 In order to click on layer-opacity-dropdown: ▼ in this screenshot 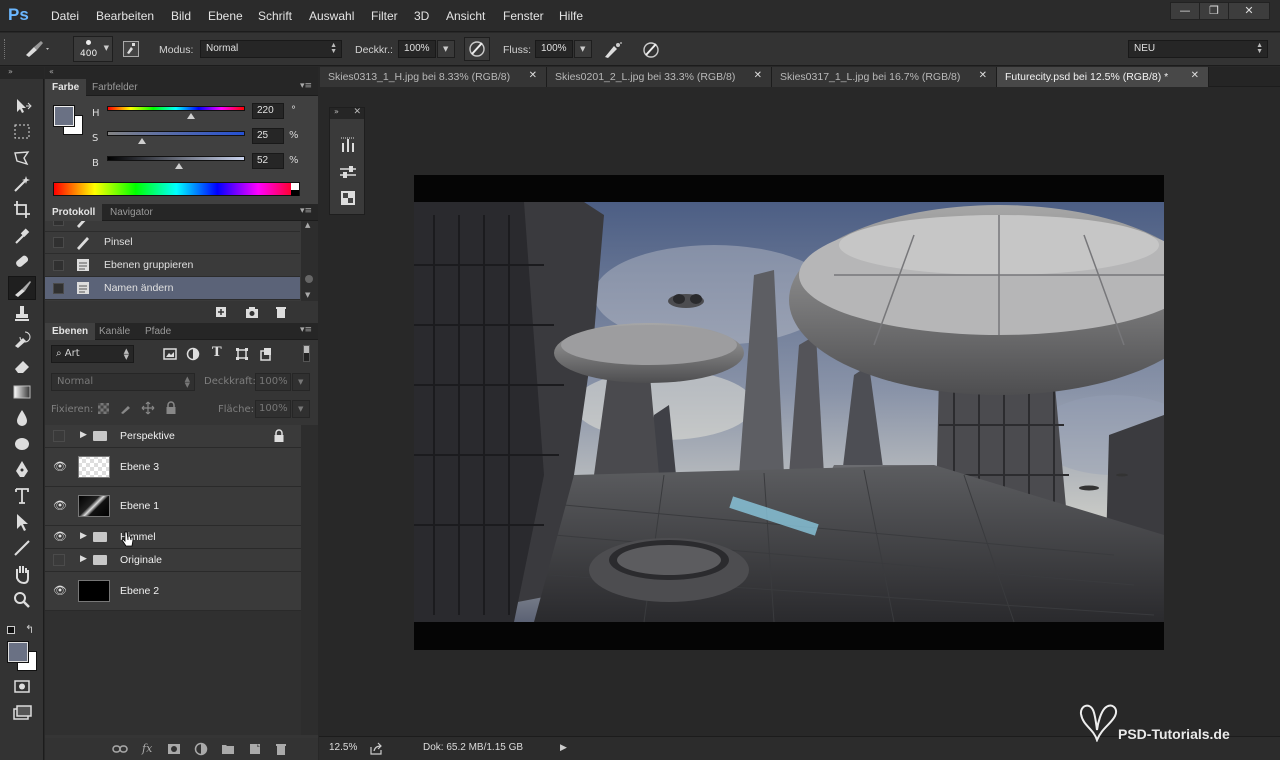, I will do `click(301, 382)`.